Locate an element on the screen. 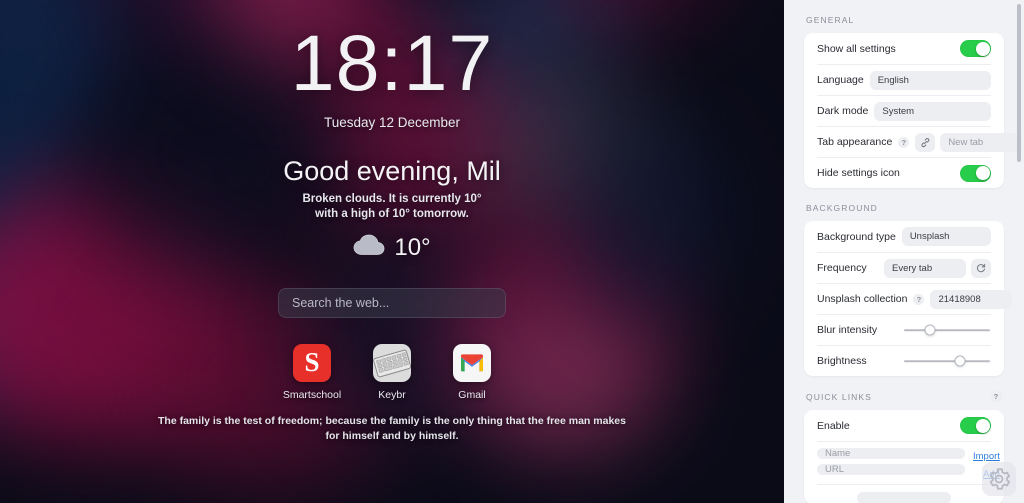 This screenshot has width=1024, height=503. weather-description-line1: Broken clouds. It is currently 10° is located at coordinates (392, 198).